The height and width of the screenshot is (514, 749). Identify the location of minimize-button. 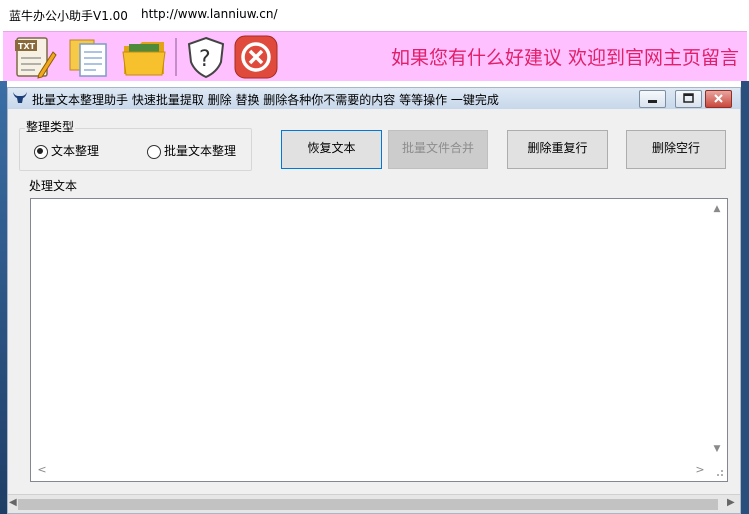
(652, 99).